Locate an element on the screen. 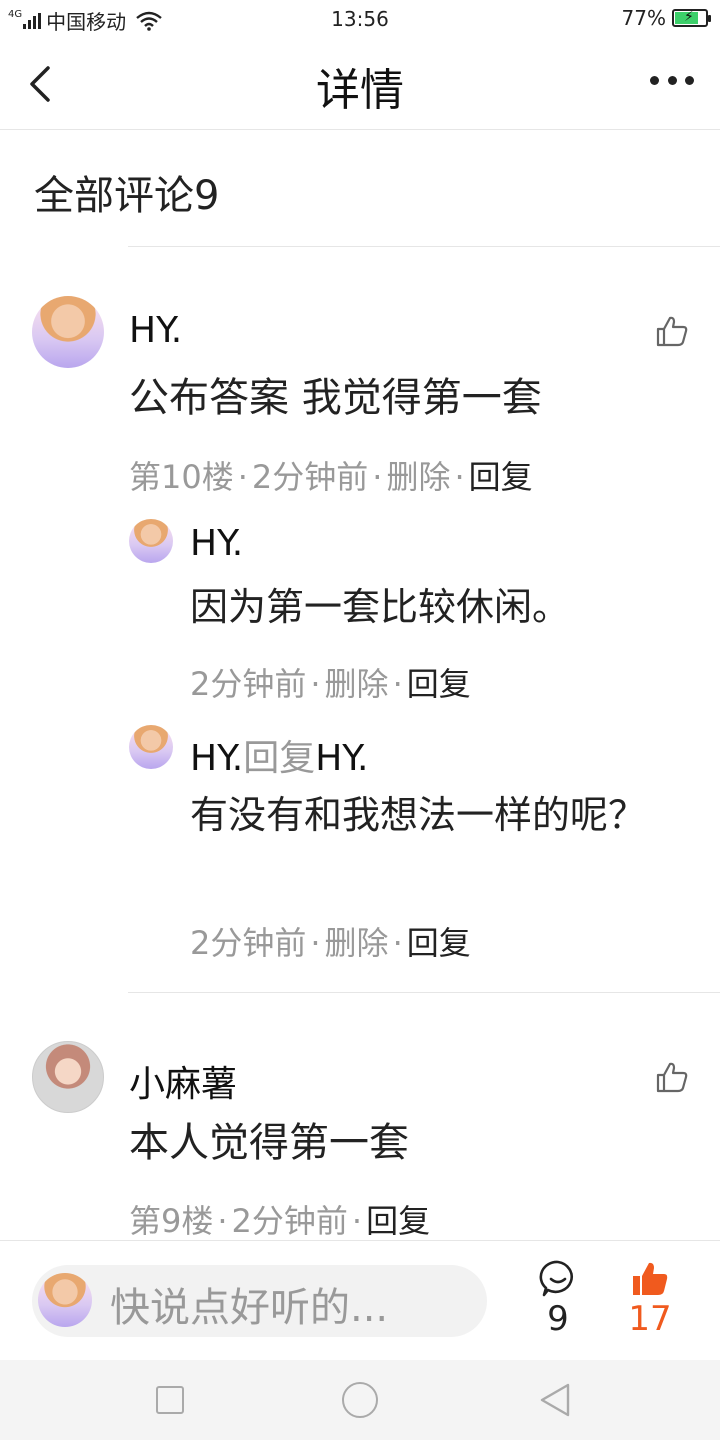  comment-text: 公布答案 我觉得第一套 is located at coordinates (335, 398).